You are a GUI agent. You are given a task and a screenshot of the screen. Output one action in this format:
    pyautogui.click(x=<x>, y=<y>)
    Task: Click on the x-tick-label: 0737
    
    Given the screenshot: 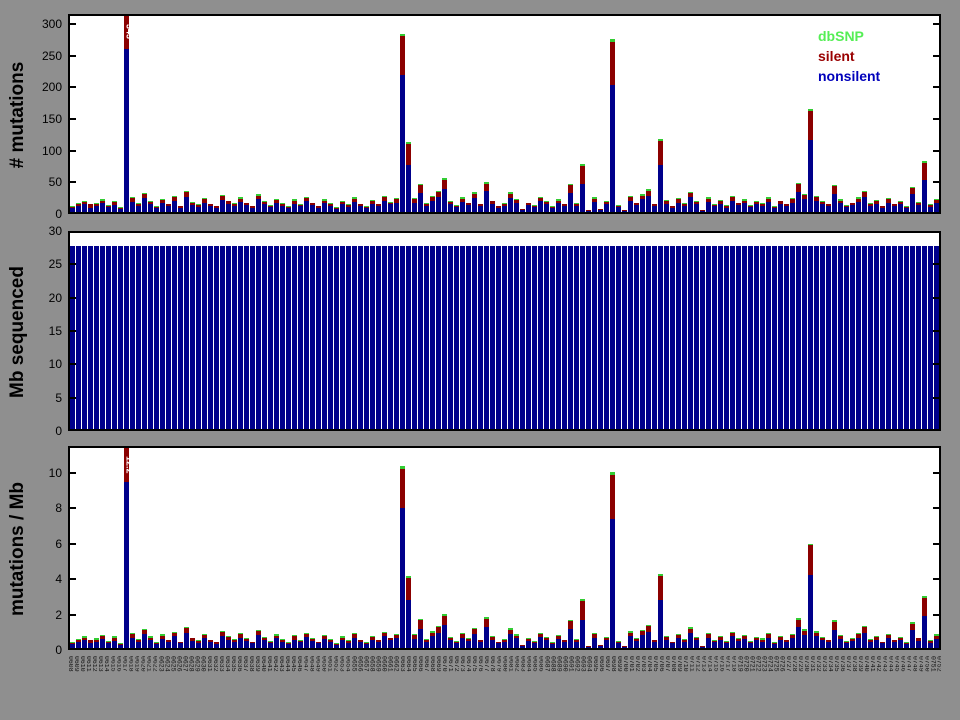 What is the action you would take?
    pyautogui.click(x=849, y=664)
    